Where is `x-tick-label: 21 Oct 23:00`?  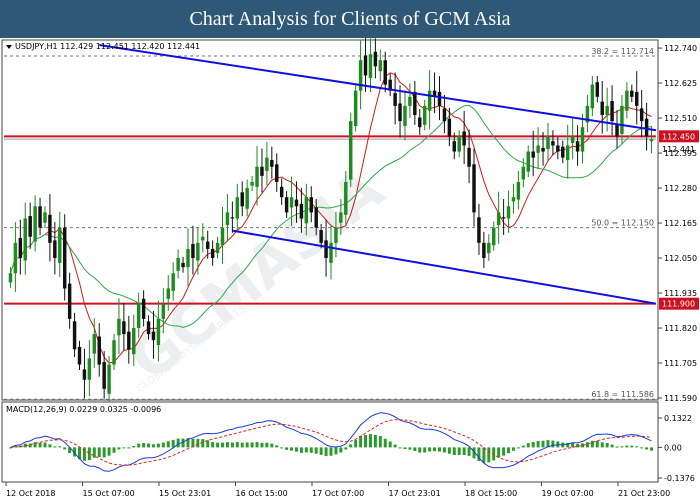 x-tick-label: 21 Oct 23:00 is located at coordinates (644, 493).